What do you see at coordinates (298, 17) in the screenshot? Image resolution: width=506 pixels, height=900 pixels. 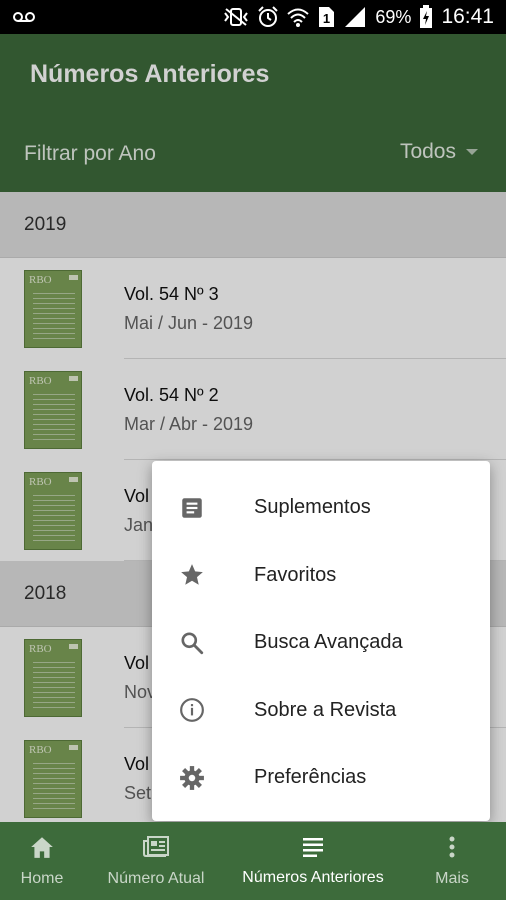 I see `wifi-icon` at bounding box center [298, 17].